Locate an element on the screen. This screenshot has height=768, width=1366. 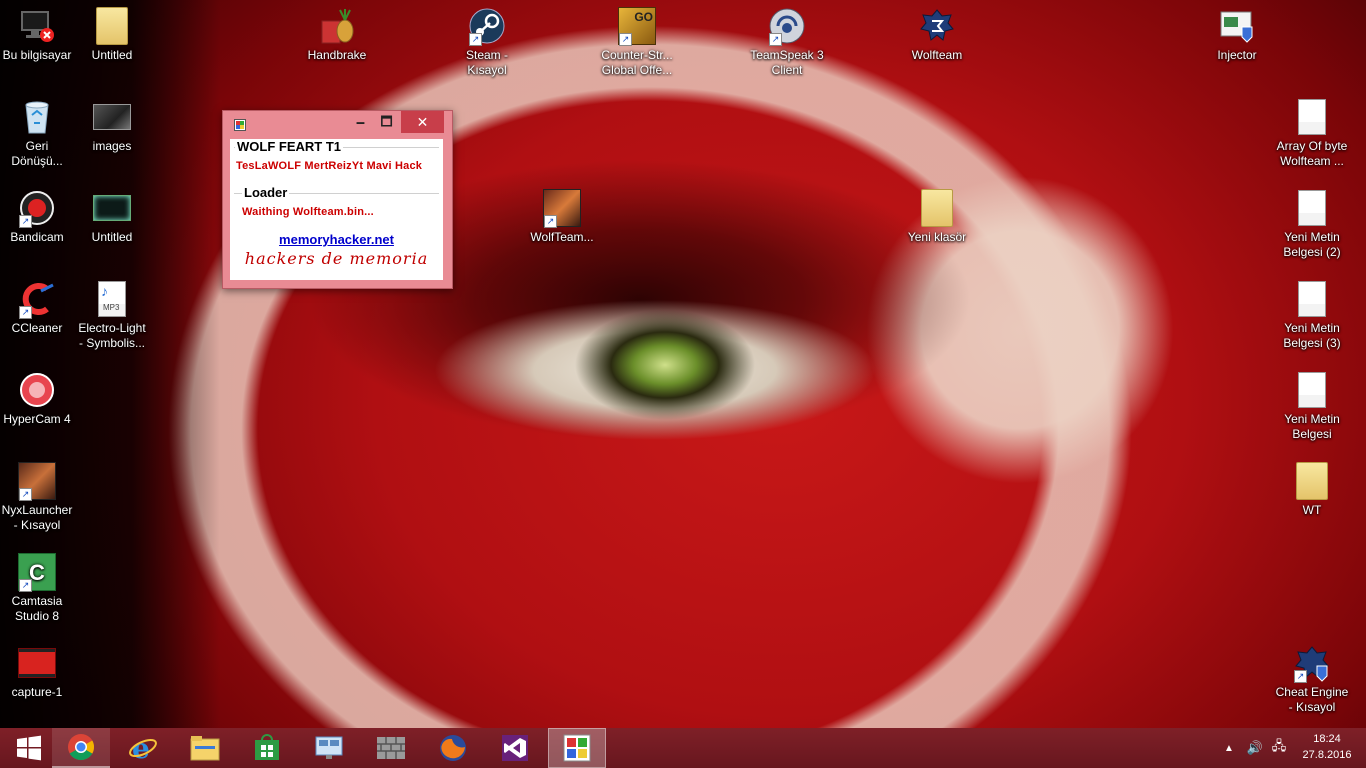
image-thumbnail-icon is located at coordinates (112, 117).